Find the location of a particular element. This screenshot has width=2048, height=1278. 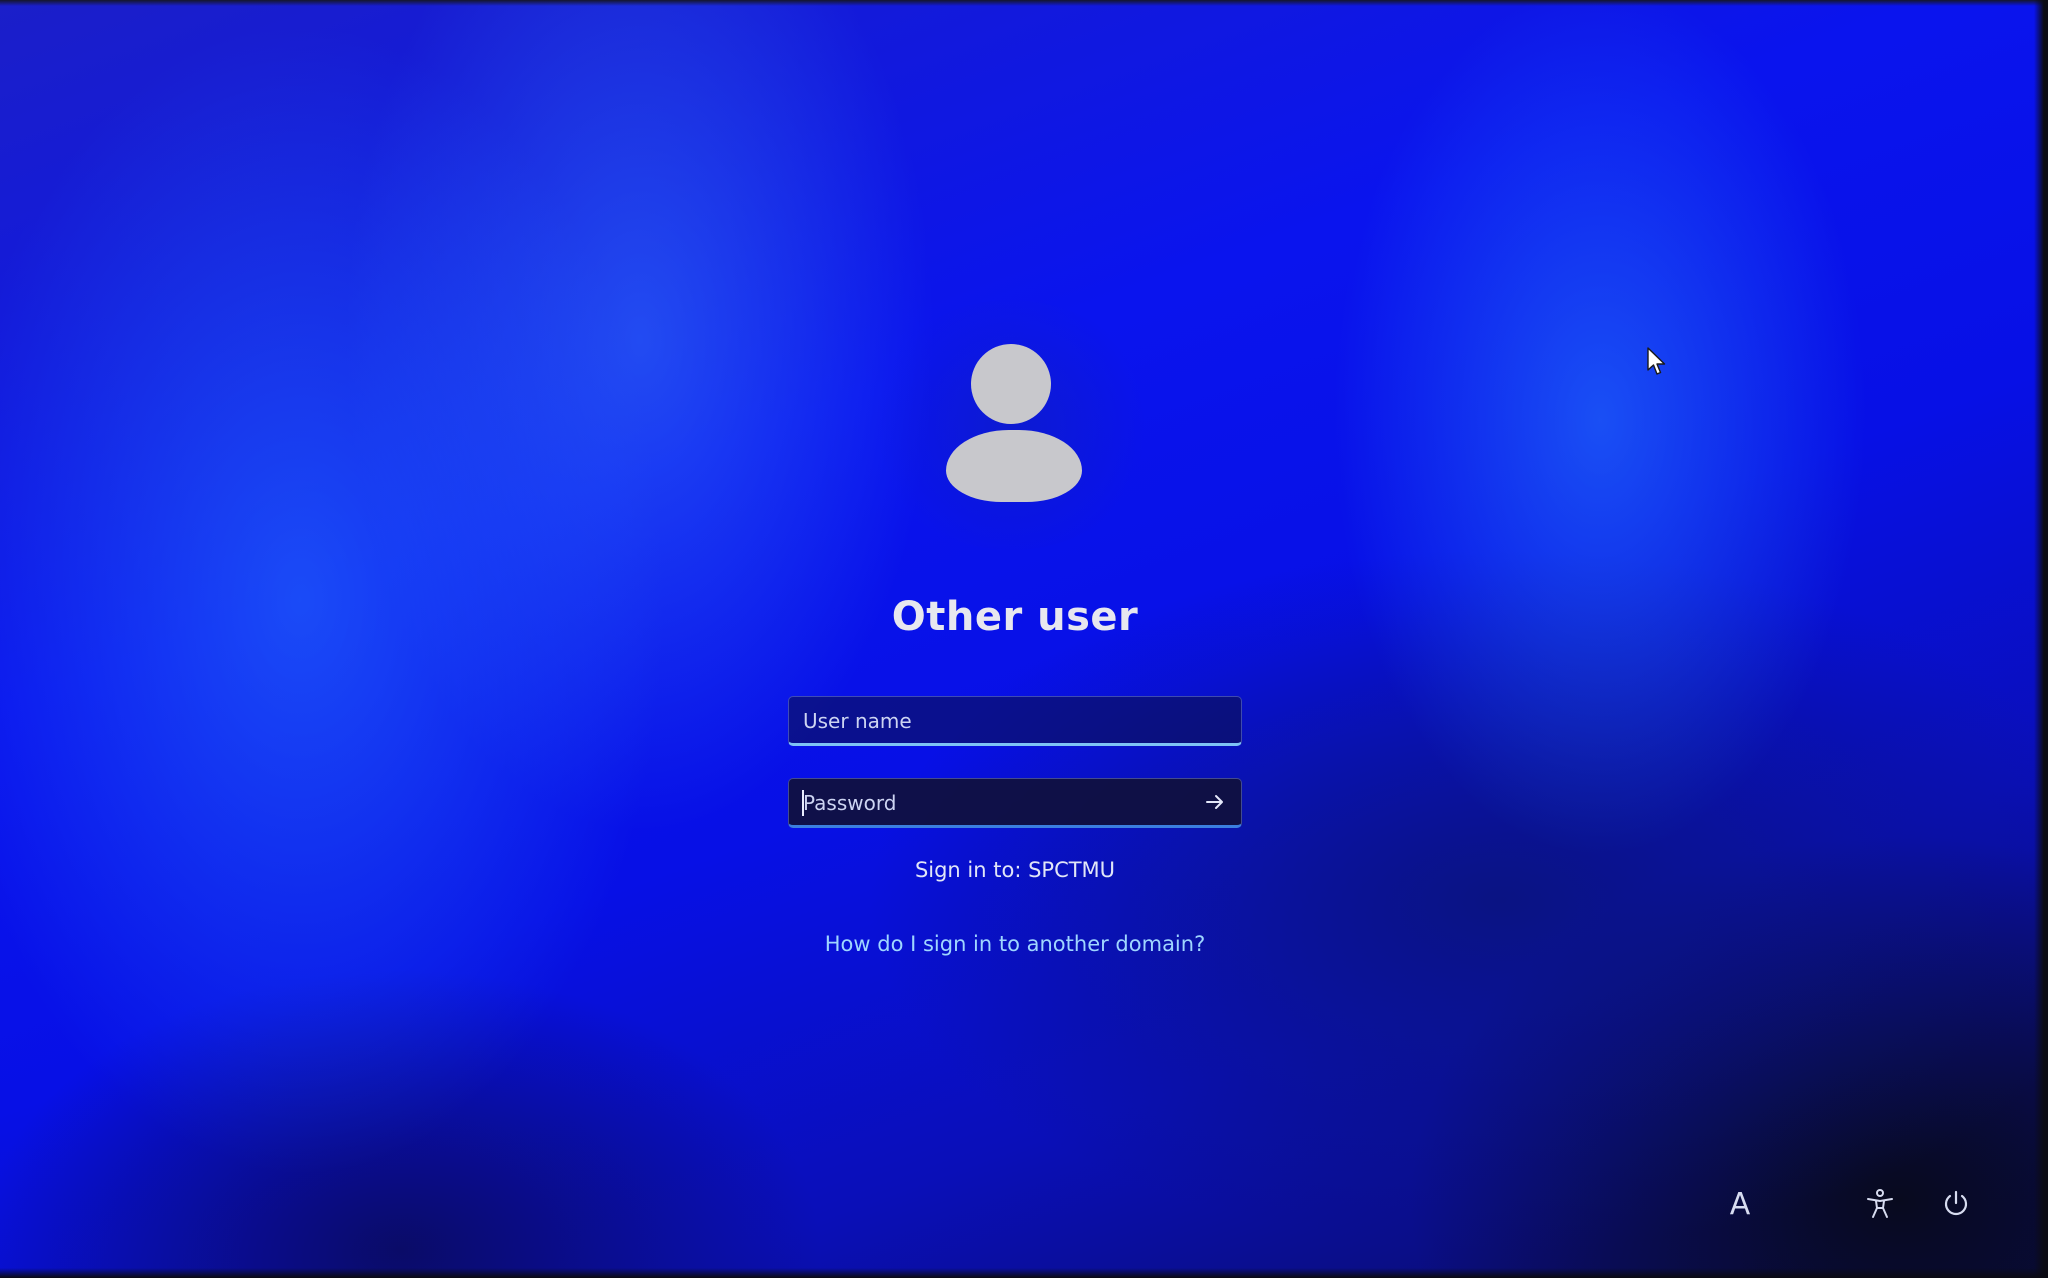

text-caret is located at coordinates (803, 803).